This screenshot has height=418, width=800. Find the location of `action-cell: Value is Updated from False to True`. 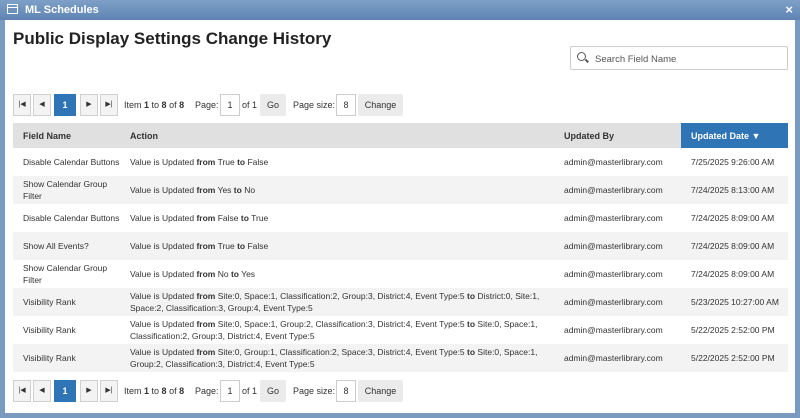

action-cell: Value is Updated from False to True is located at coordinates (337, 218).